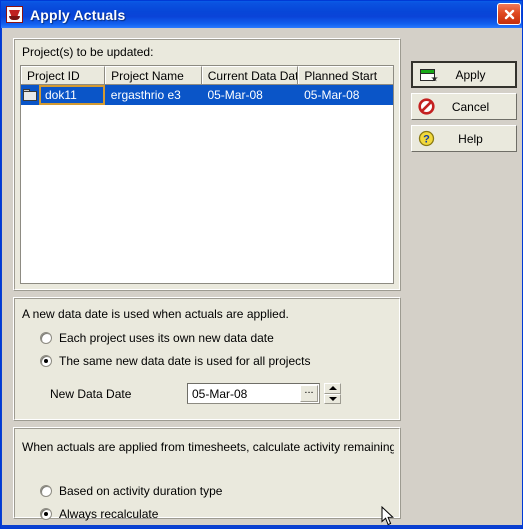  Describe the element at coordinates (509, 14) in the screenshot. I see `close-icon` at that location.